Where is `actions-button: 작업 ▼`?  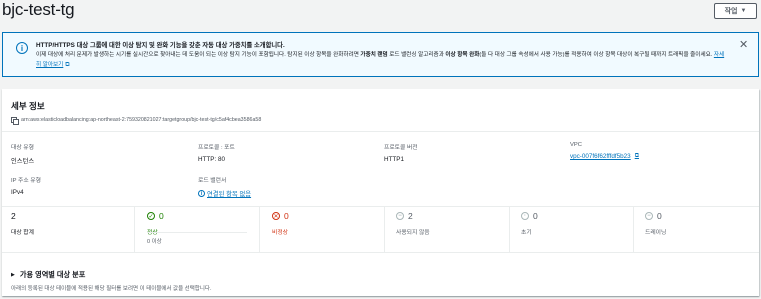 actions-button: 작업 ▼ is located at coordinates (735, 11).